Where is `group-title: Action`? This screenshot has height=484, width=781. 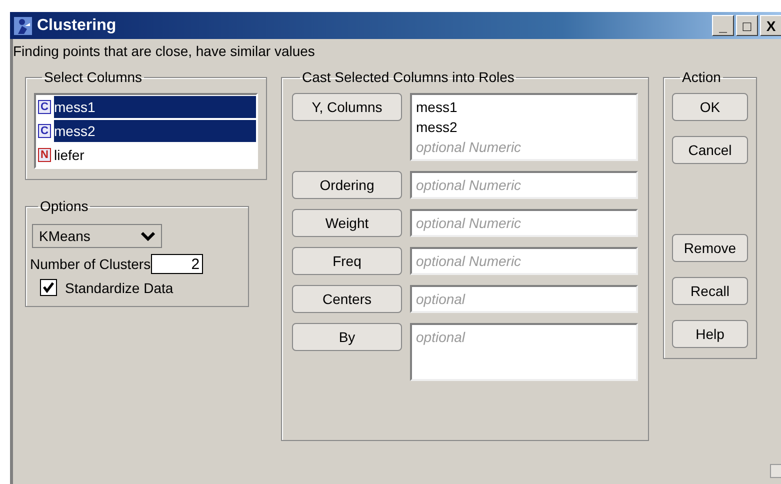 group-title: Action is located at coordinates (701, 77).